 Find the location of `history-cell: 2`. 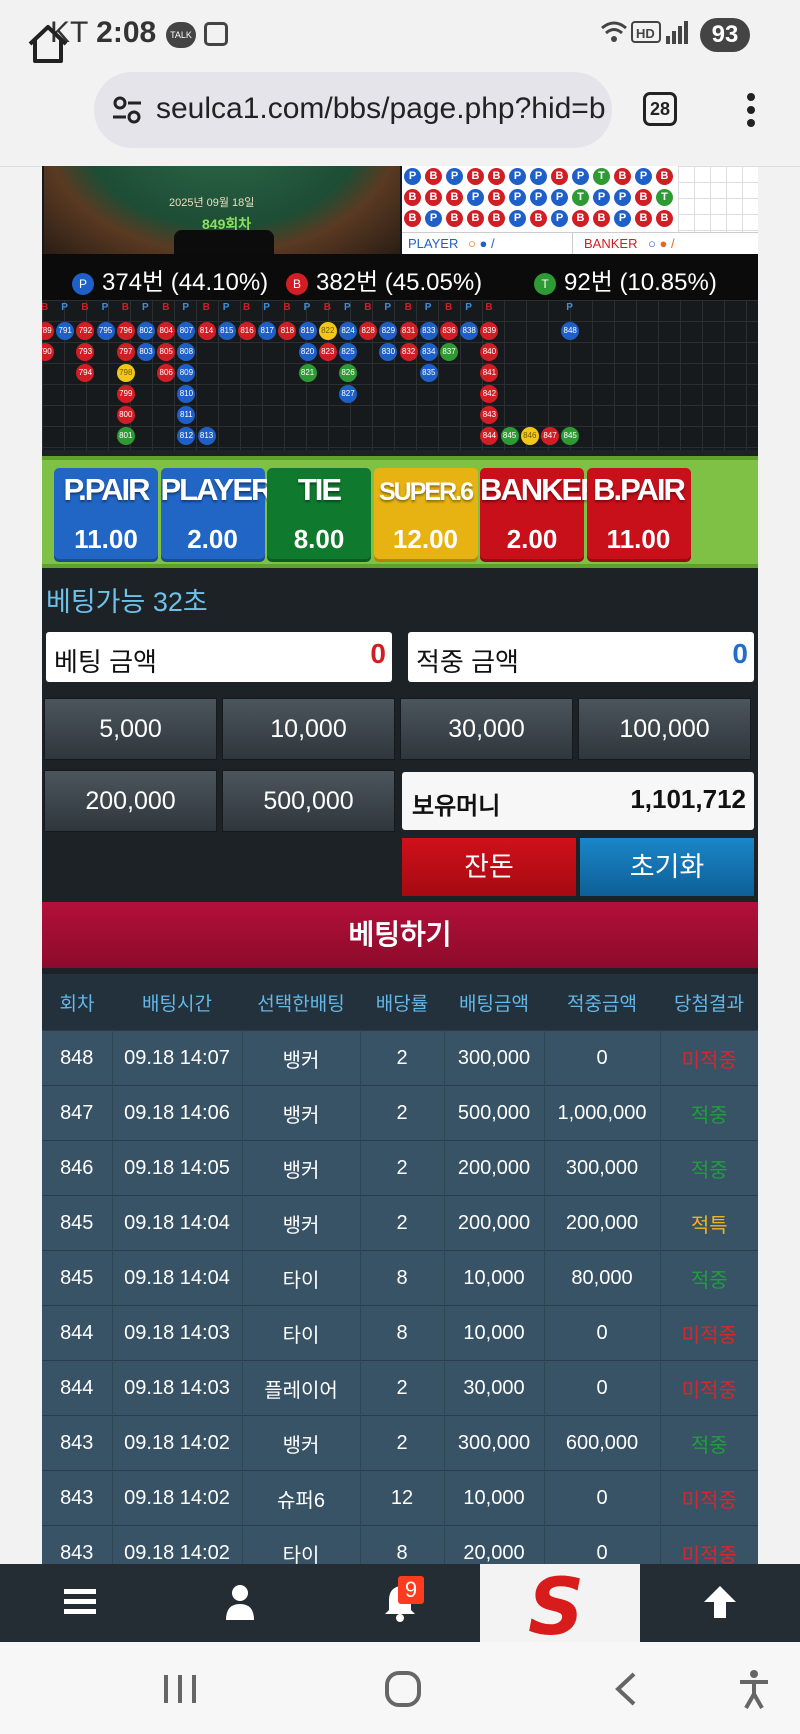

history-cell: 2 is located at coordinates (402, 1443).